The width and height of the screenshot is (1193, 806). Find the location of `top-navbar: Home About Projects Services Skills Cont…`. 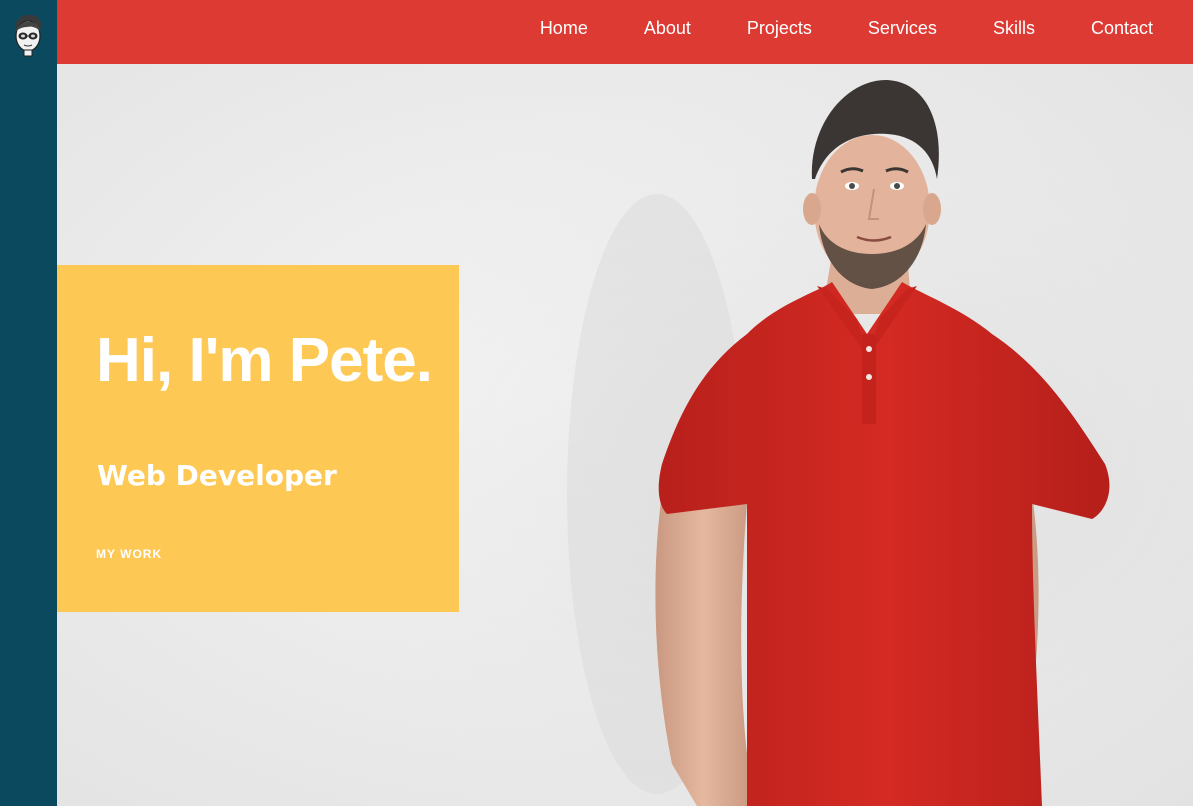

top-navbar: Home About Projects Services Skills Cont… is located at coordinates (625, 32).